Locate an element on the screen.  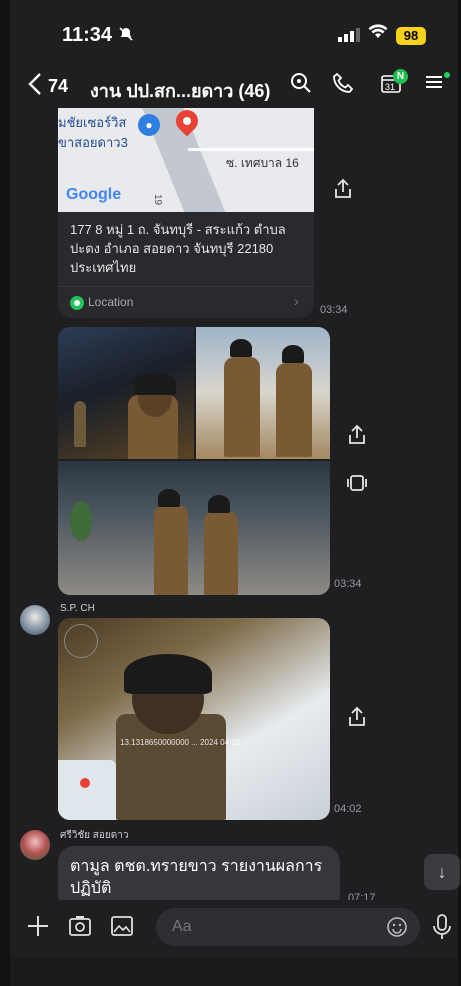
search-icon is located at coordinates (302, 84).